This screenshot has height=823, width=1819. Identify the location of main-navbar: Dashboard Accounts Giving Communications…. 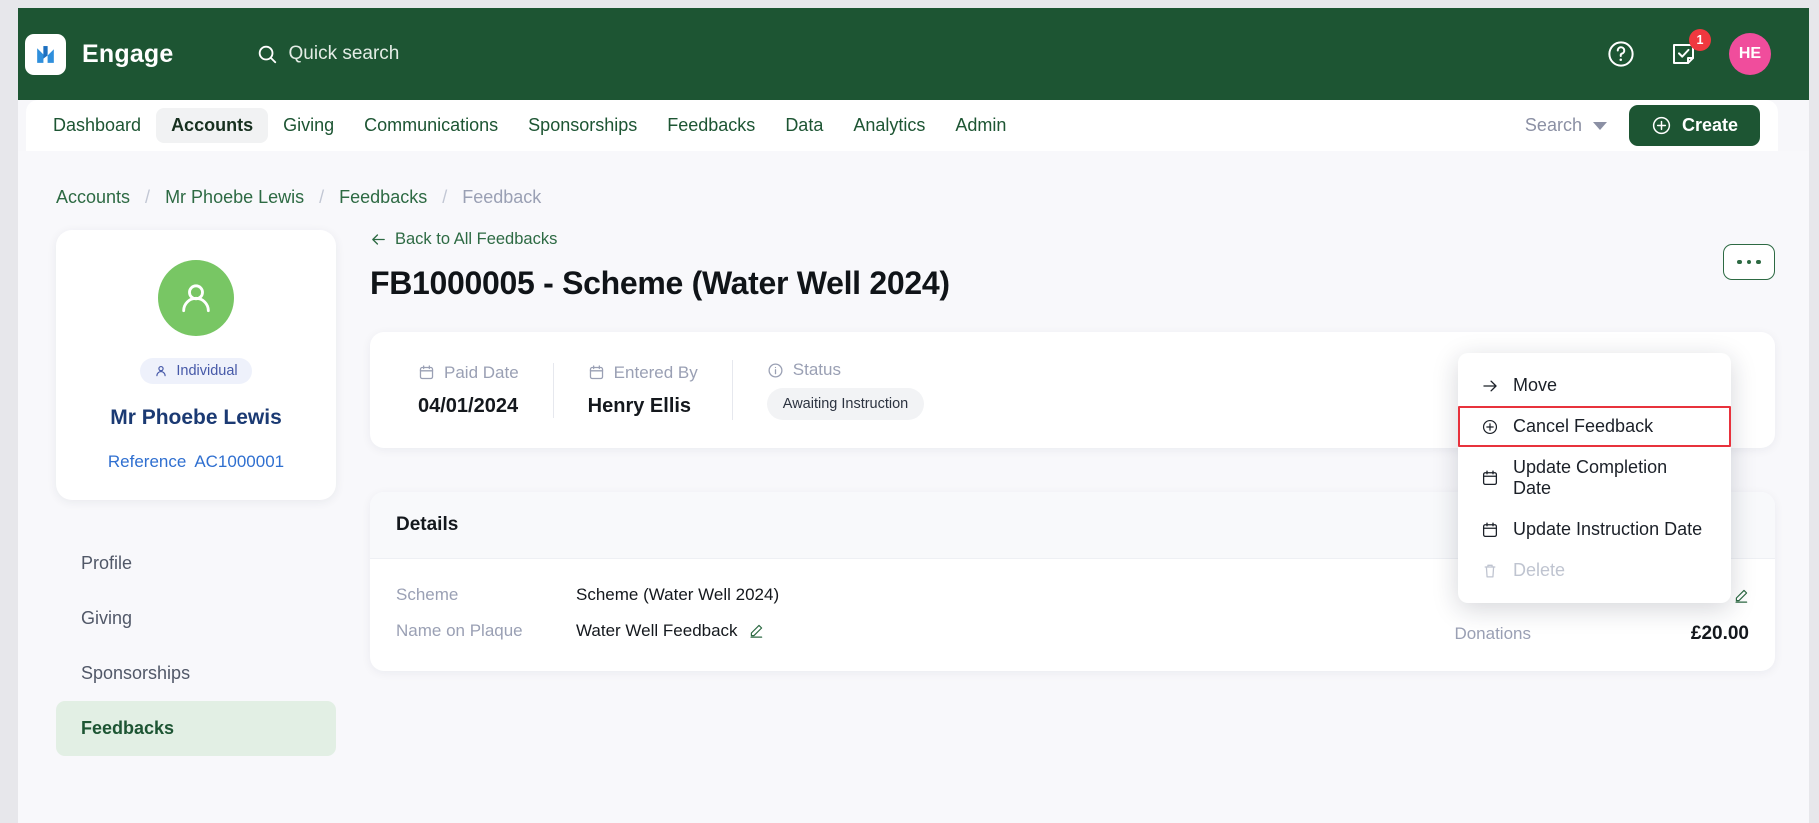
(902, 125).